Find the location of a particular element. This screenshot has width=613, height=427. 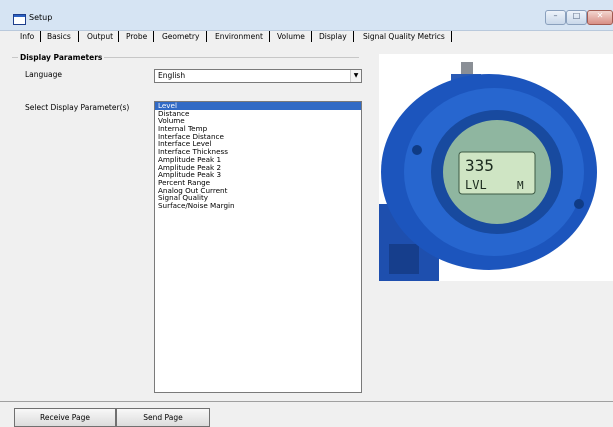

top-fitting is located at coordinates (467, 69).